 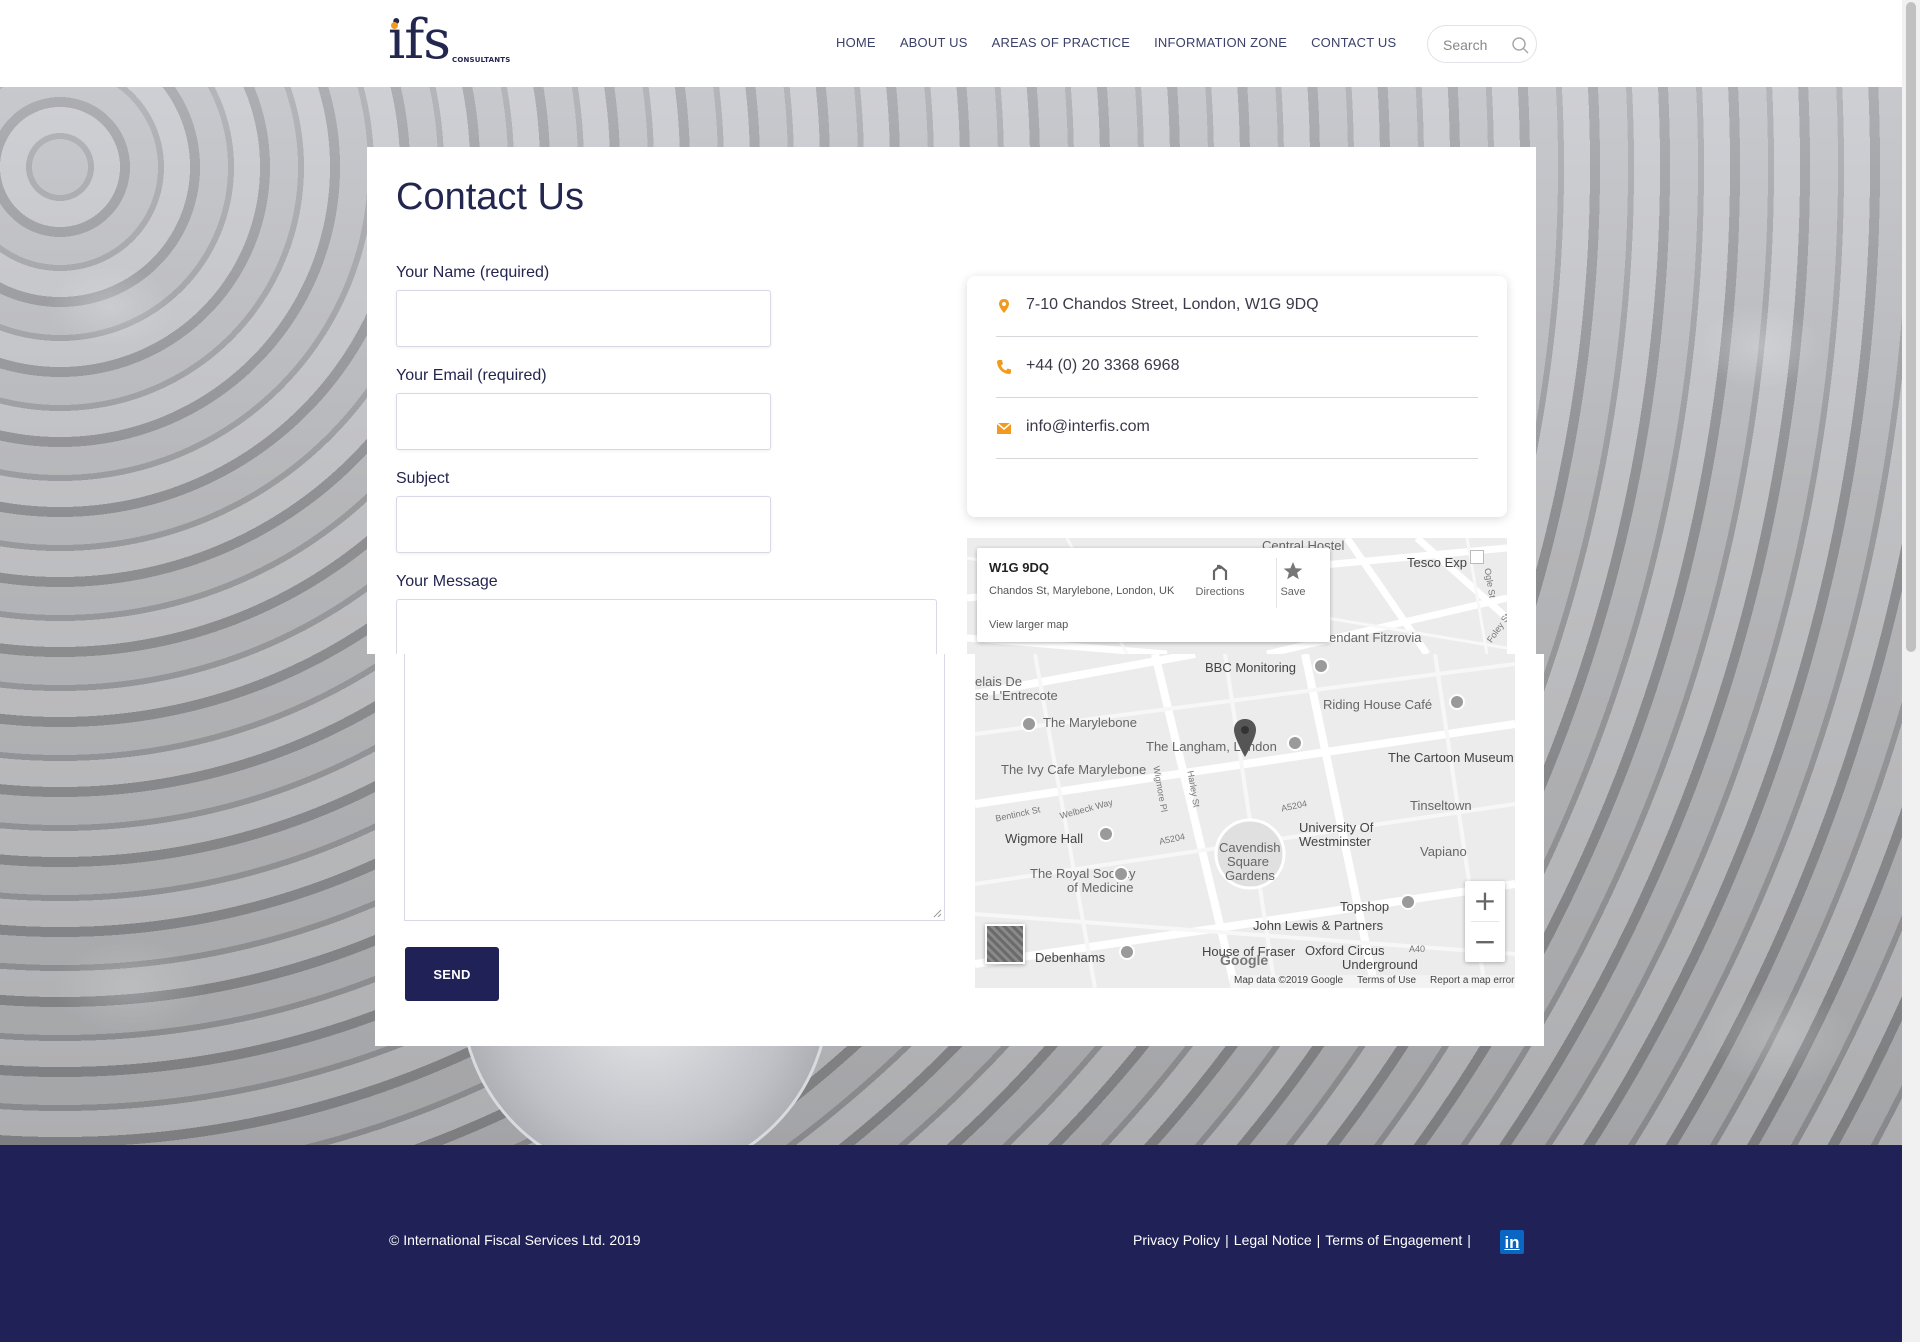 What do you see at coordinates (1485, 942) in the screenshot?
I see `zoom-out-button: −` at bounding box center [1485, 942].